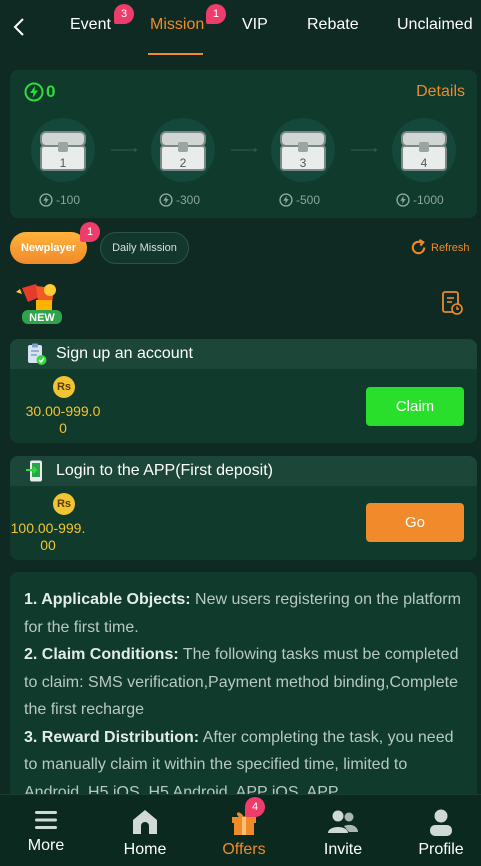  Describe the element at coordinates (124, 353) in the screenshot. I see `task-title: Sign up an account` at that location.